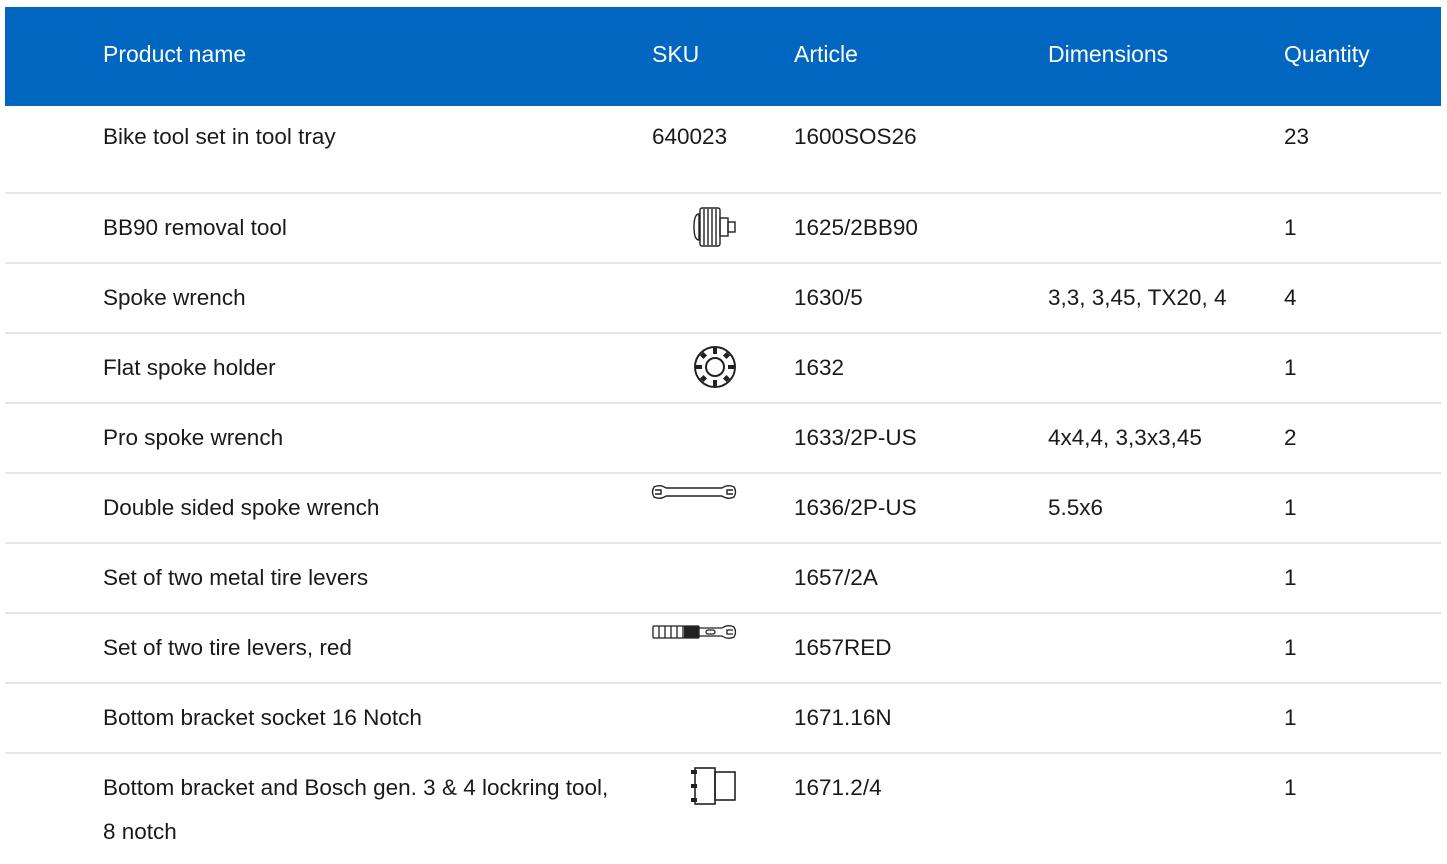 The width and height of the screenshot is (1447, 864). Describe the element at coordinates (855, 507) in the screenshot. I see `product-article: 1636/2P-US` at that location.